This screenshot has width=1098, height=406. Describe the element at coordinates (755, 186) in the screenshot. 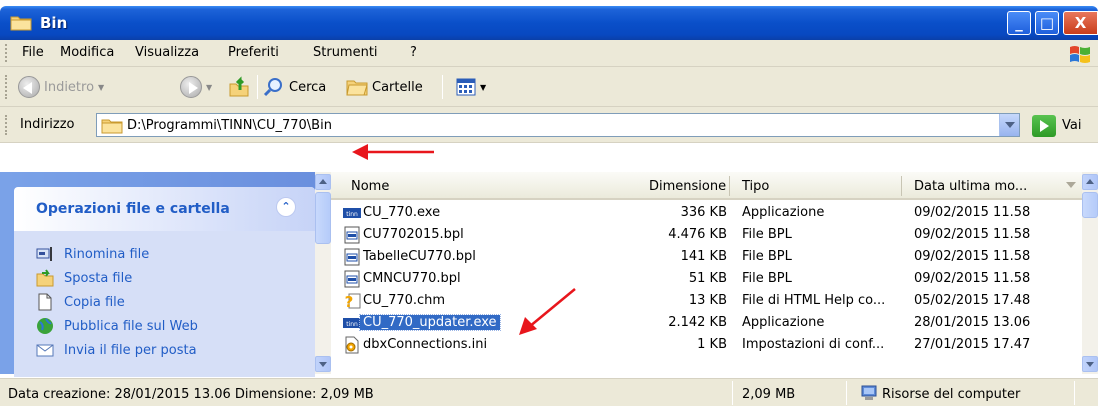

I see `column-type: Tipo` at that location.